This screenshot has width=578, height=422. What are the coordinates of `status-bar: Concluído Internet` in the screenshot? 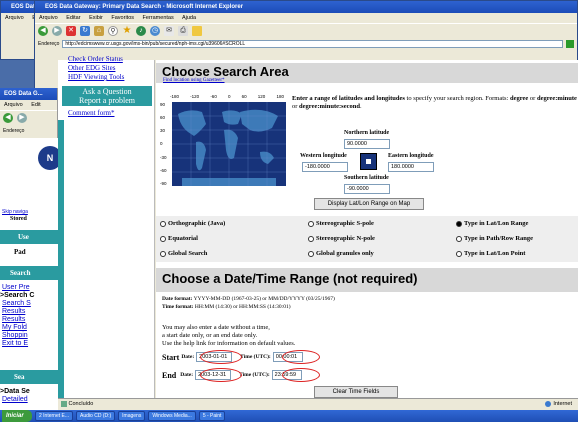 It's located at (318, 404).